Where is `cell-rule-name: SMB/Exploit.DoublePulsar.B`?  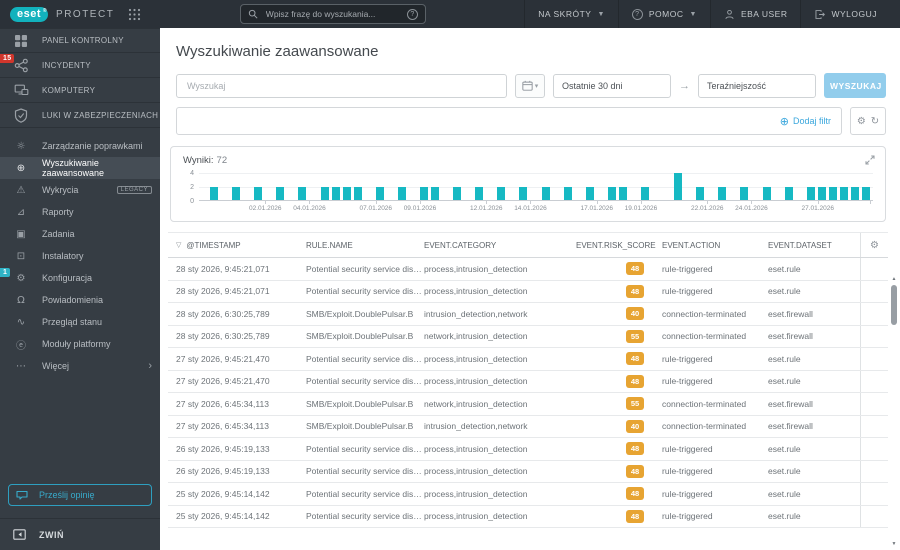 cell-rule-name: SMB/Exploit.DoublePulsar.B is located at coordinates (360, 313).